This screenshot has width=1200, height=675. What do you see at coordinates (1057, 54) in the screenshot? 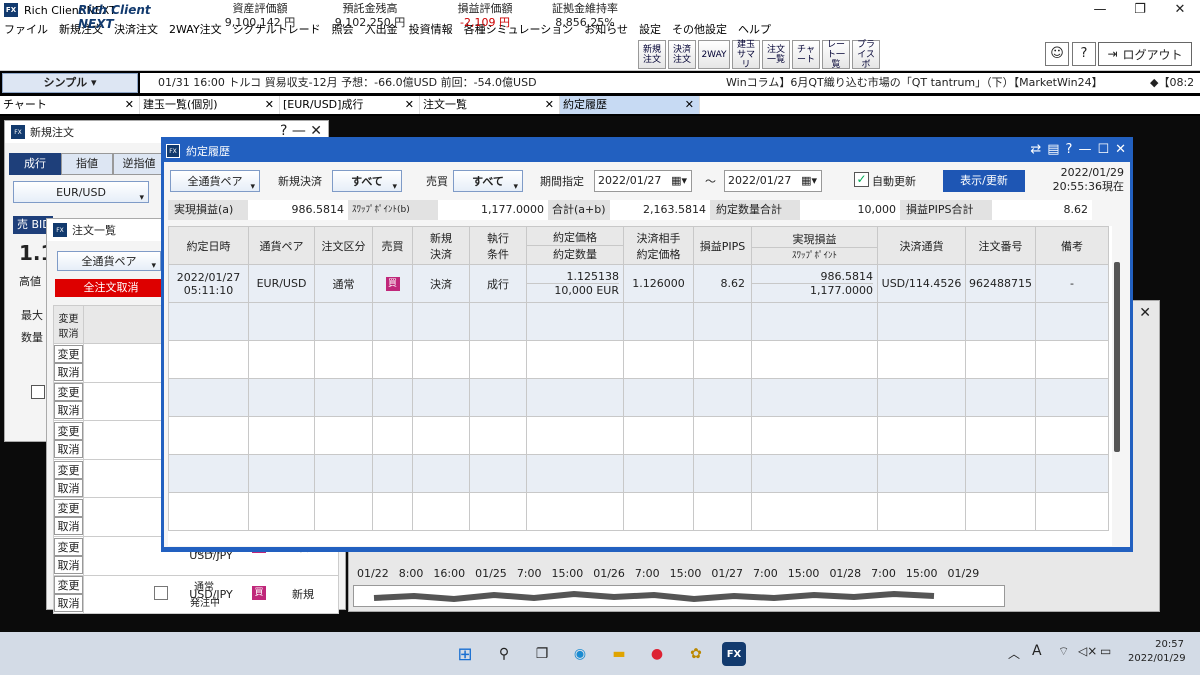
I see `avatar-icon: ☺` at bounding box center [1057, 54].